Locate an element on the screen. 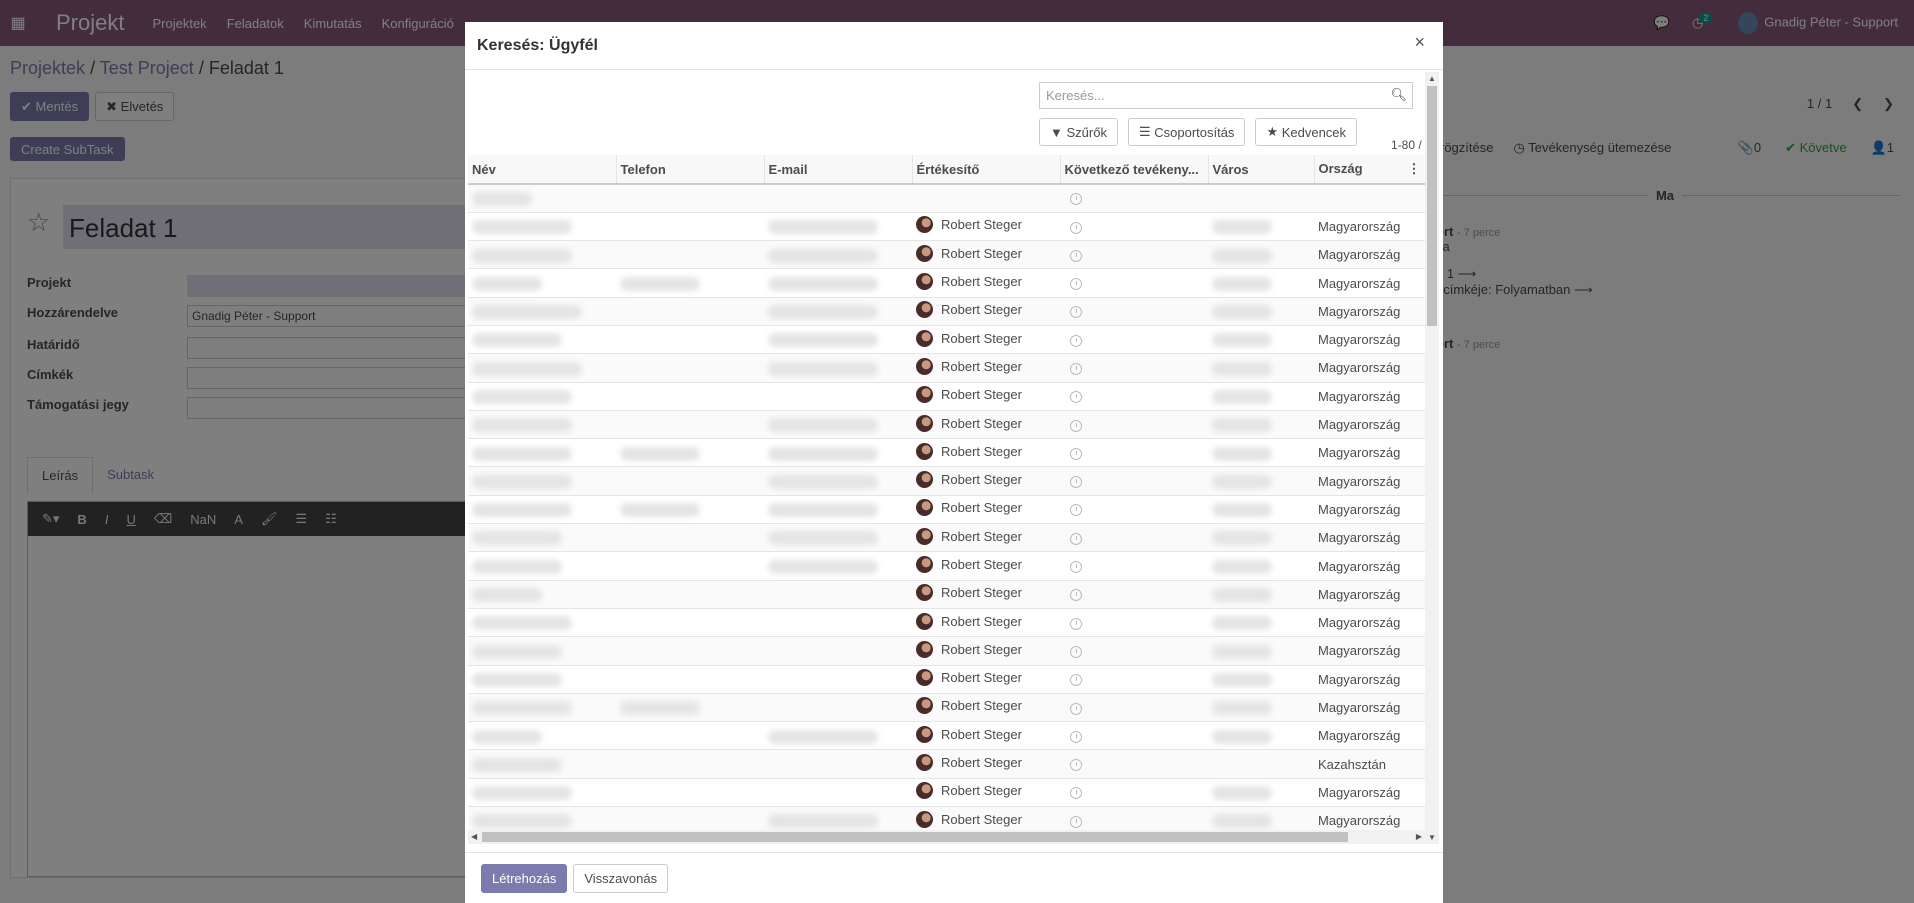 The width and height of the screenshot is (1914, 903). table-row is located at coordinates (946, 198).